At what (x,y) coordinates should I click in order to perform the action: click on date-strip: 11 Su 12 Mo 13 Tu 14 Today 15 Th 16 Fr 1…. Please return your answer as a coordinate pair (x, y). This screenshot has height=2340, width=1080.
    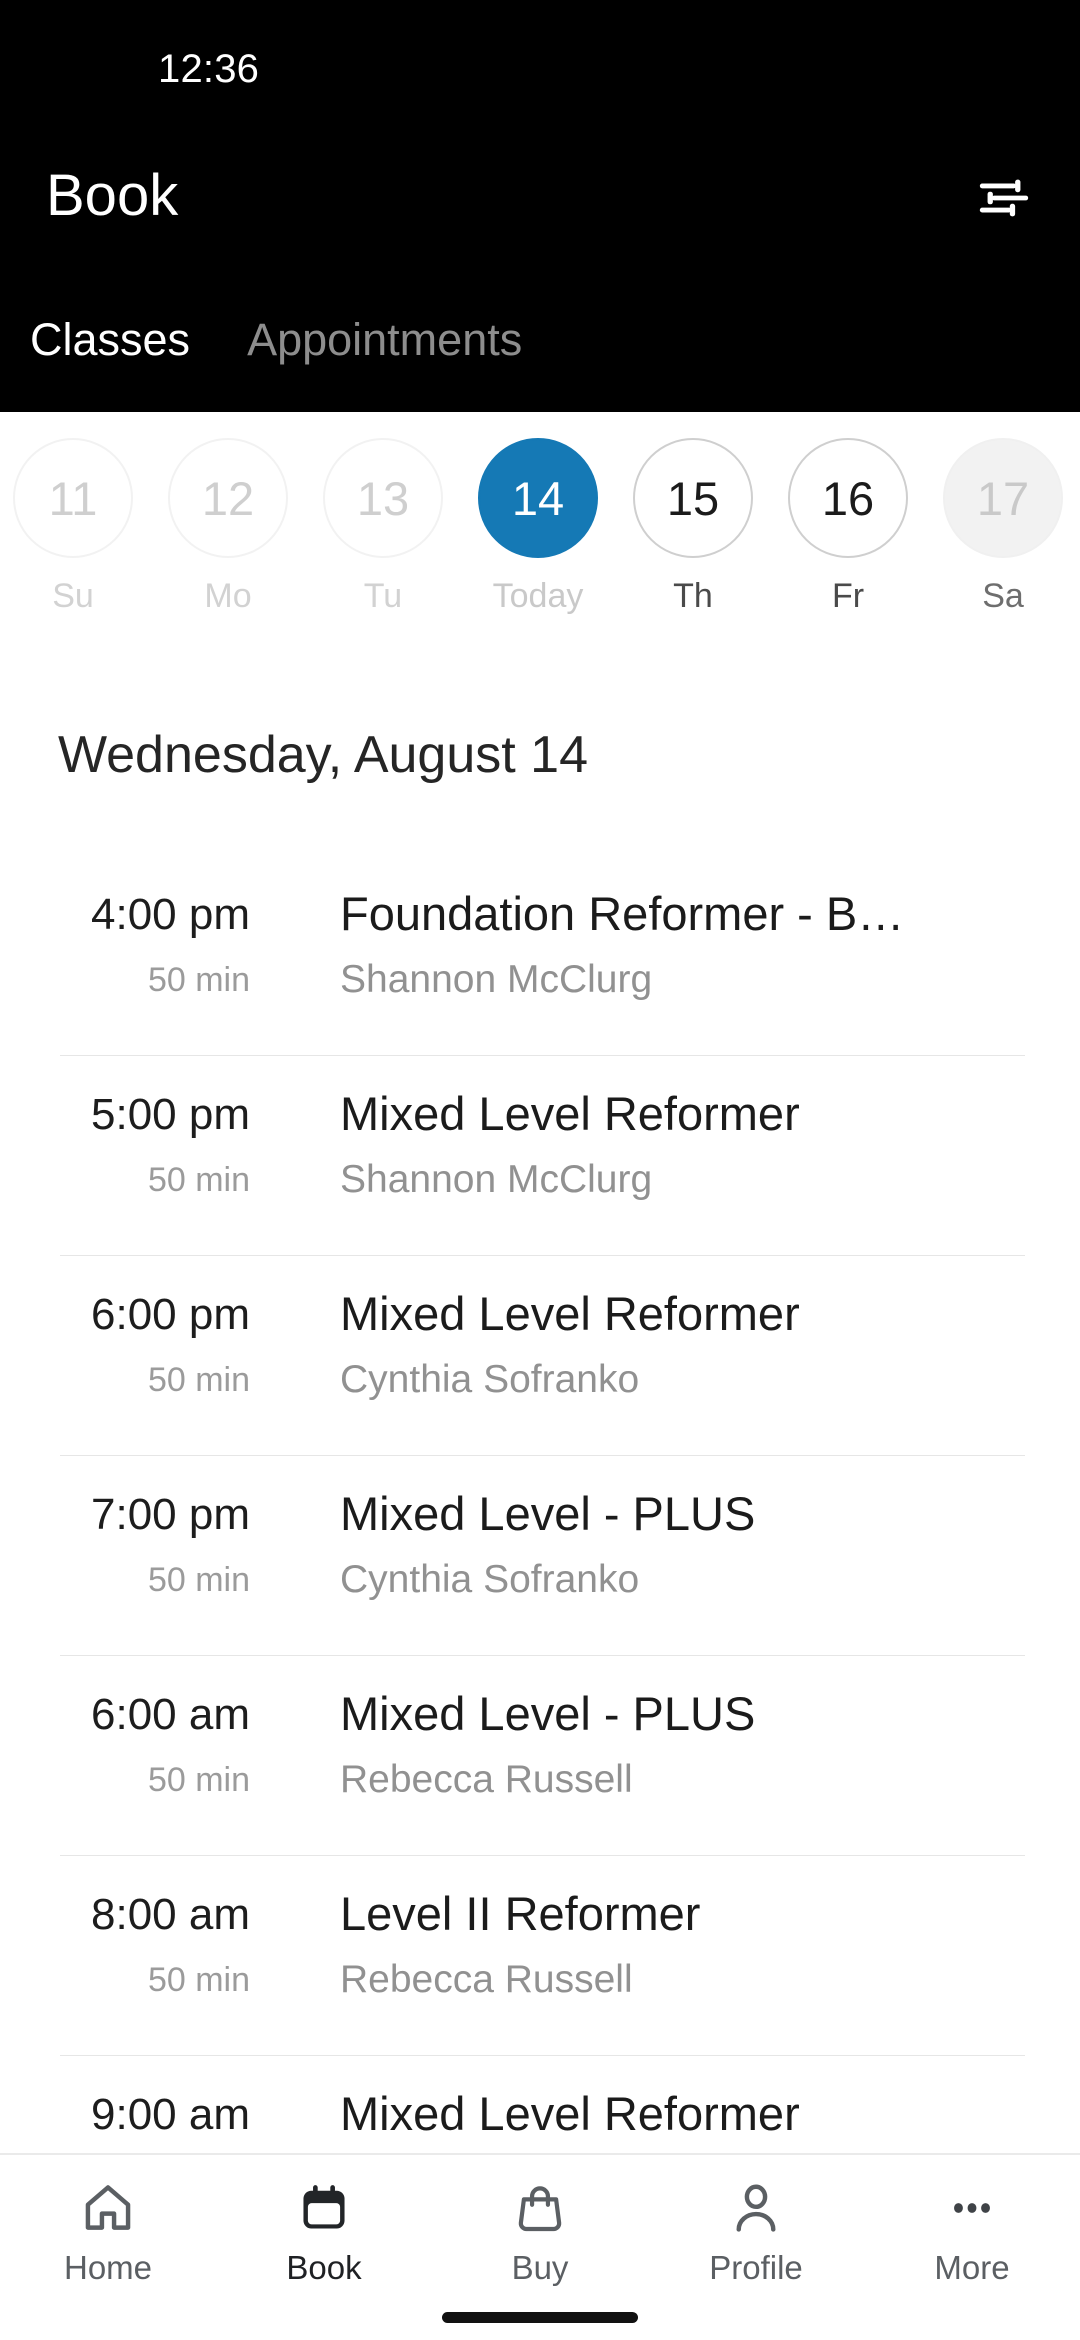
    Looking at the image, I should click on (540, 536).